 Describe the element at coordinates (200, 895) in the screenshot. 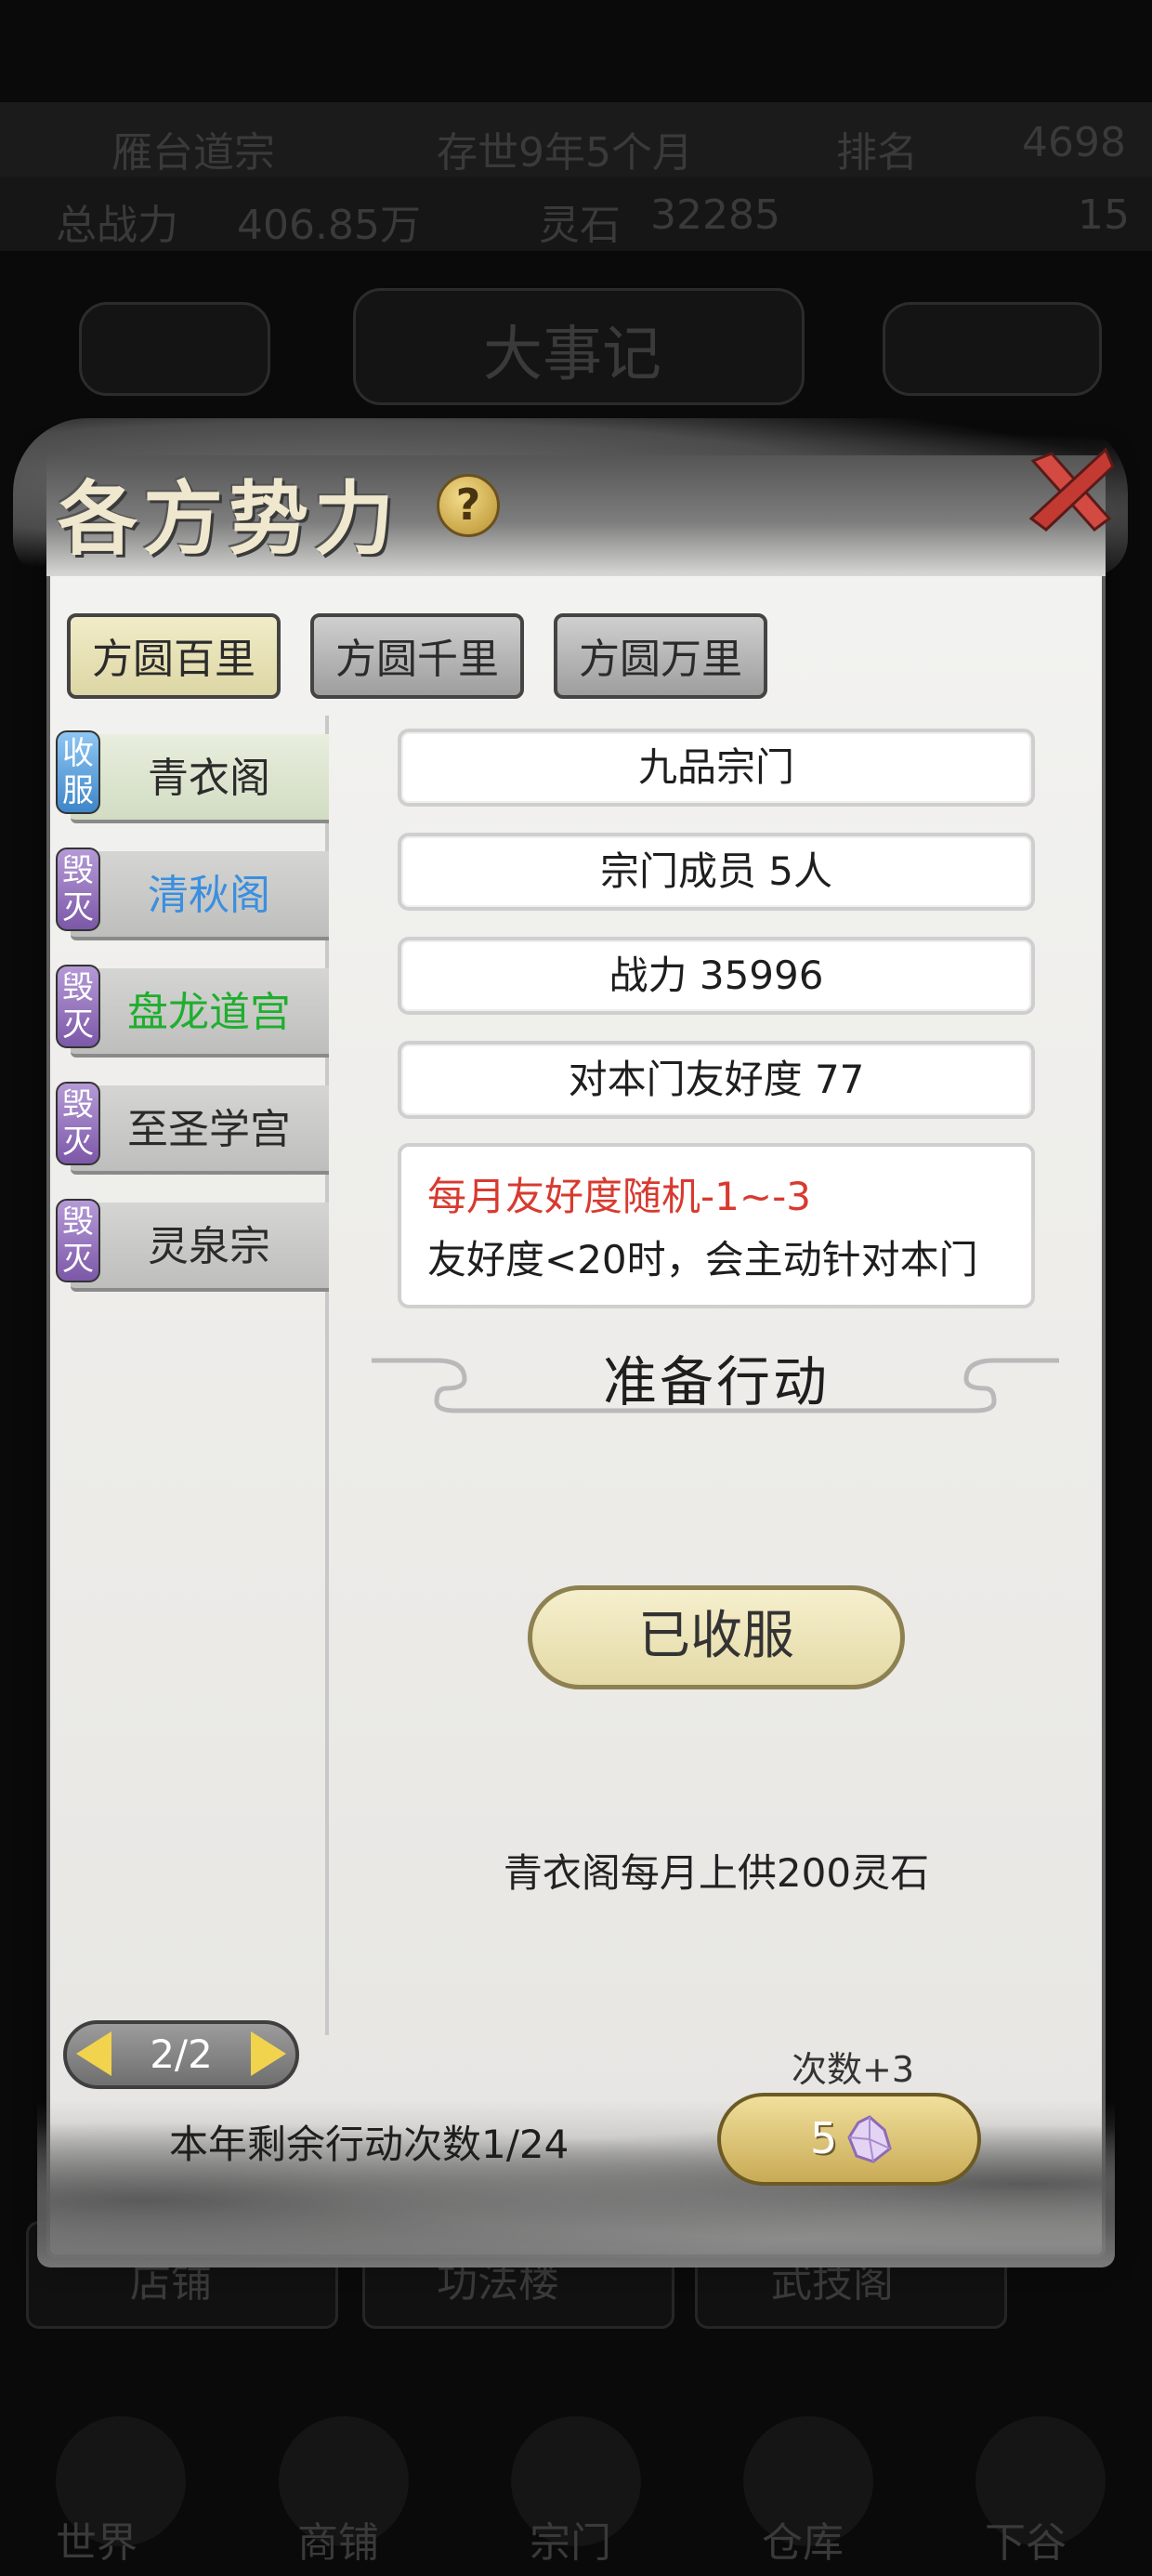

I see `sidebar-item-label: 清秋阁` at that location.